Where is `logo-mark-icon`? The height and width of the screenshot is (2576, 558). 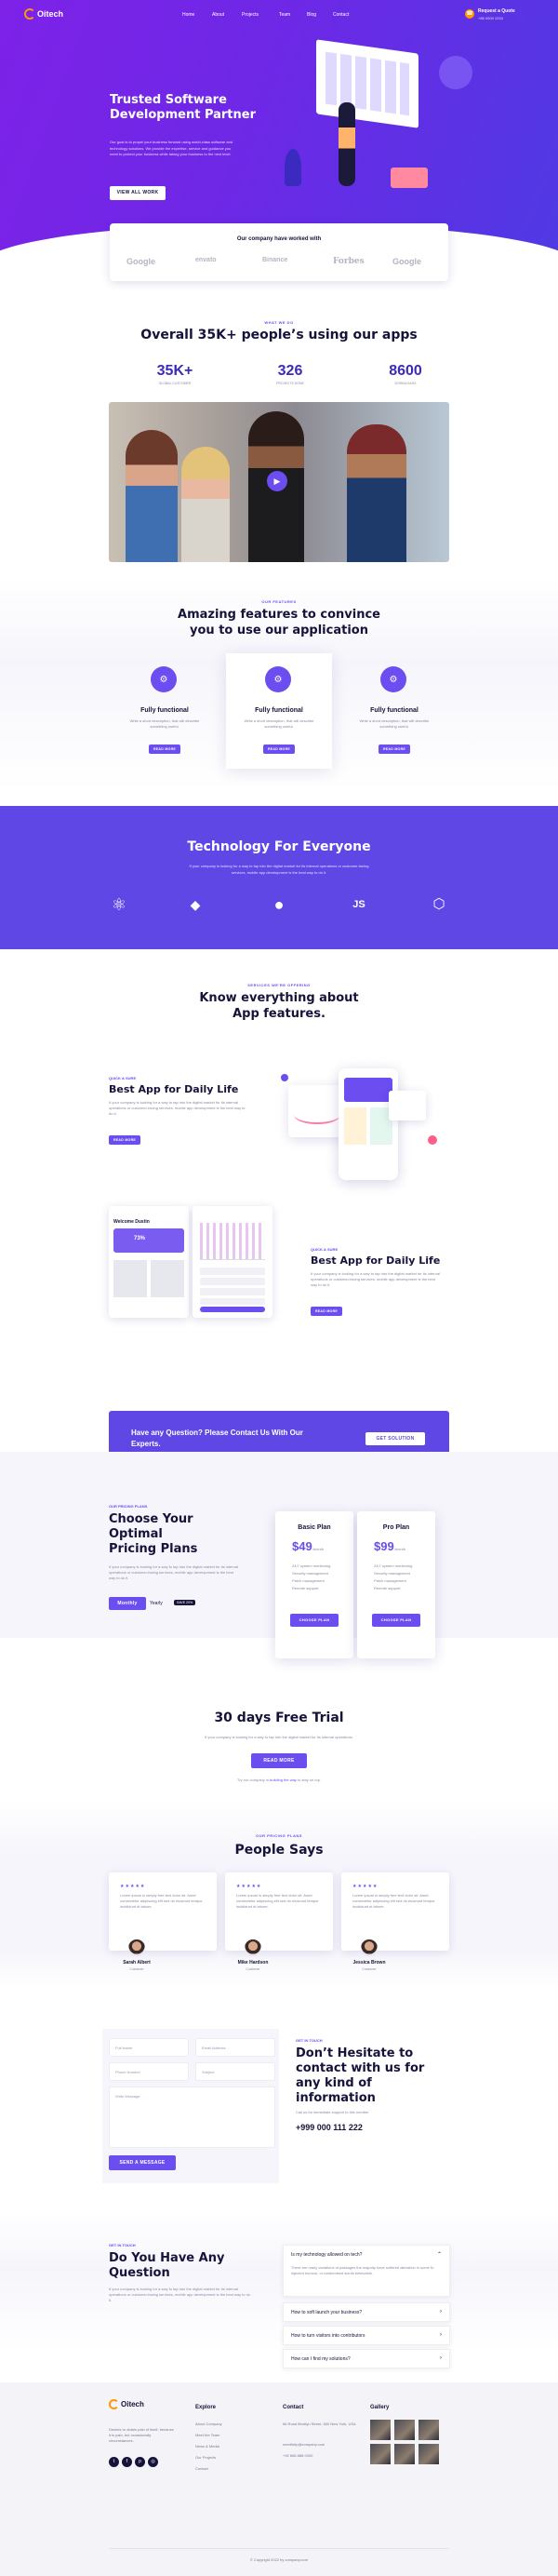
logo-mark-icon is located at coordinates (29, 14).